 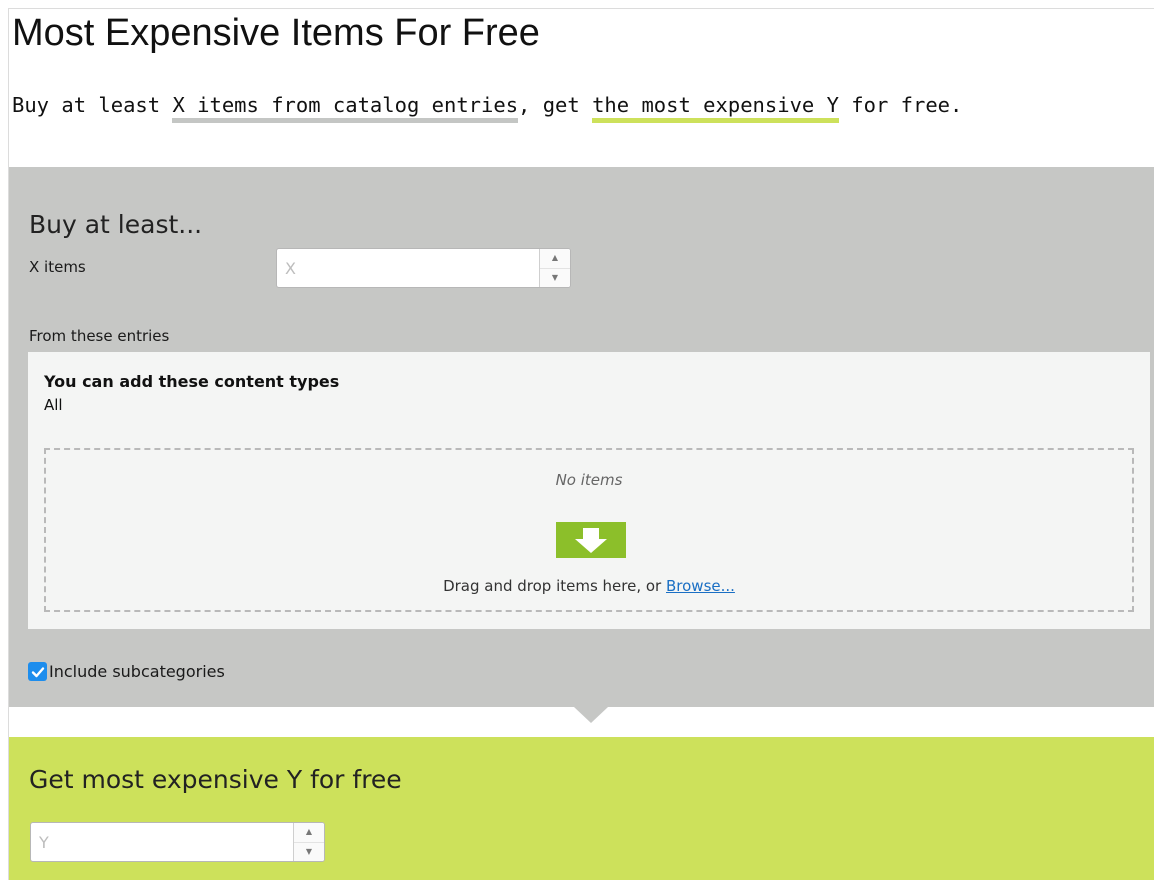 What do you see at coordinates (53, 405) in the screenshot?
I see `content-types-value: All` at bounding box center [53, 405].